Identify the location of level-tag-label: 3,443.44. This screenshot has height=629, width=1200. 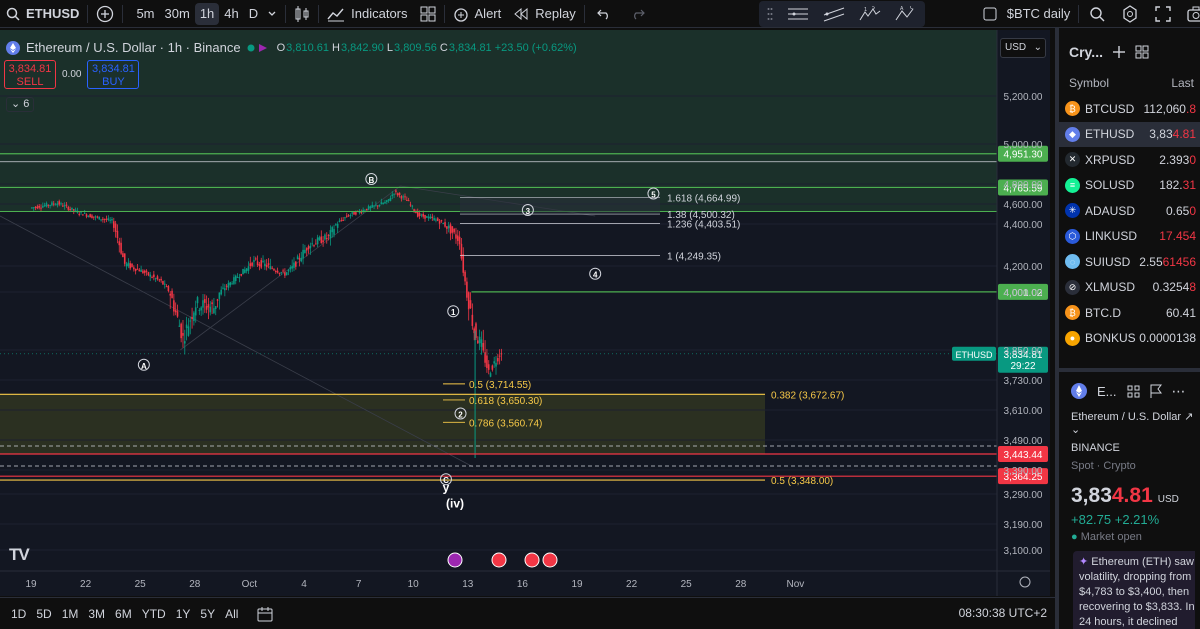
(1023, 455).